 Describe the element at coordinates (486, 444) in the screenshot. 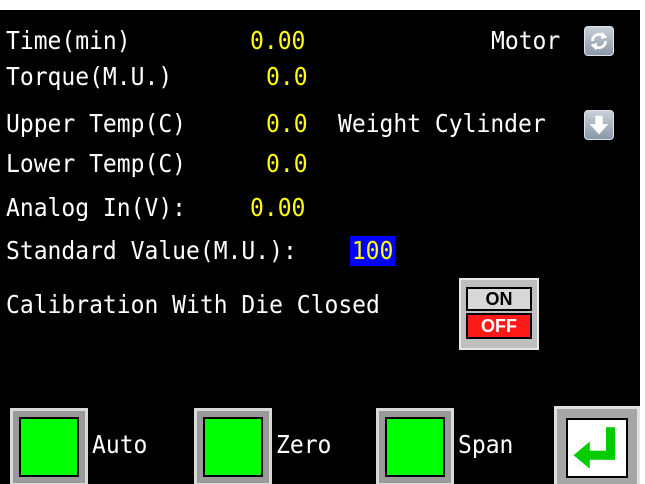

I see `span-label: Span` at that location.